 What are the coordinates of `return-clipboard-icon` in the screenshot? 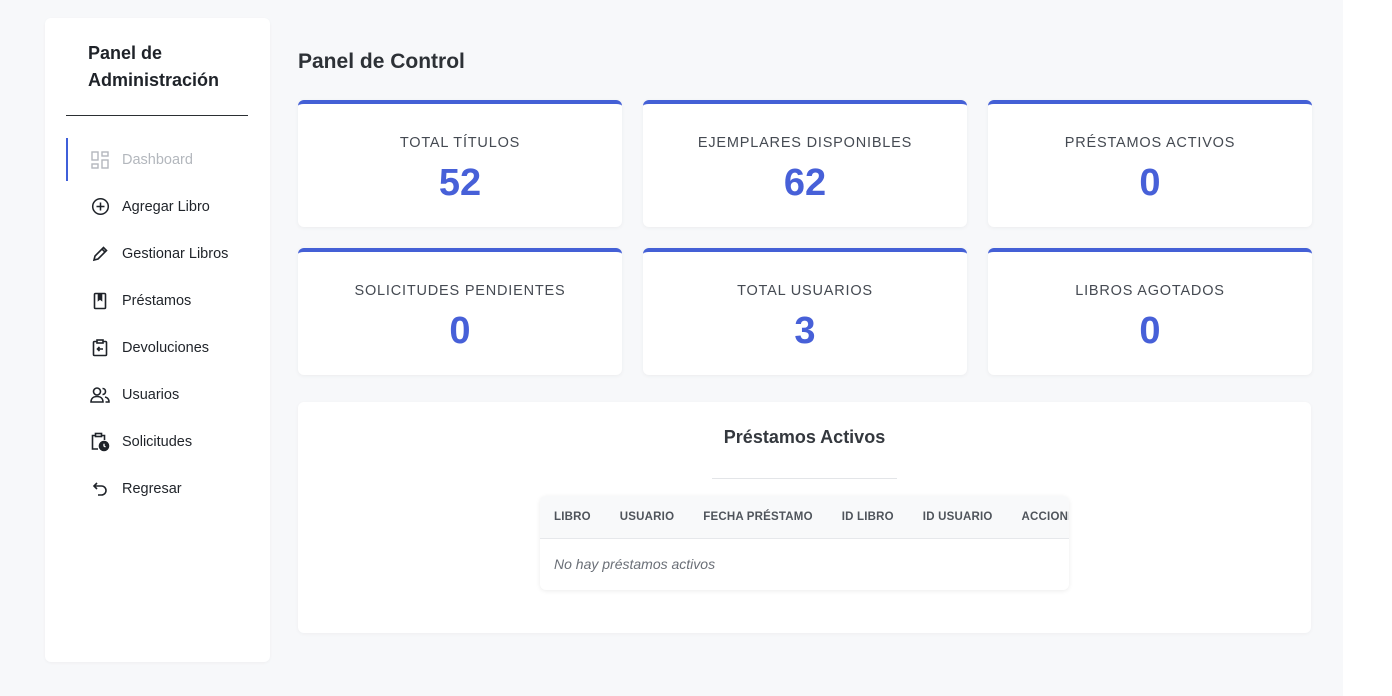 It's located at (100, 348).